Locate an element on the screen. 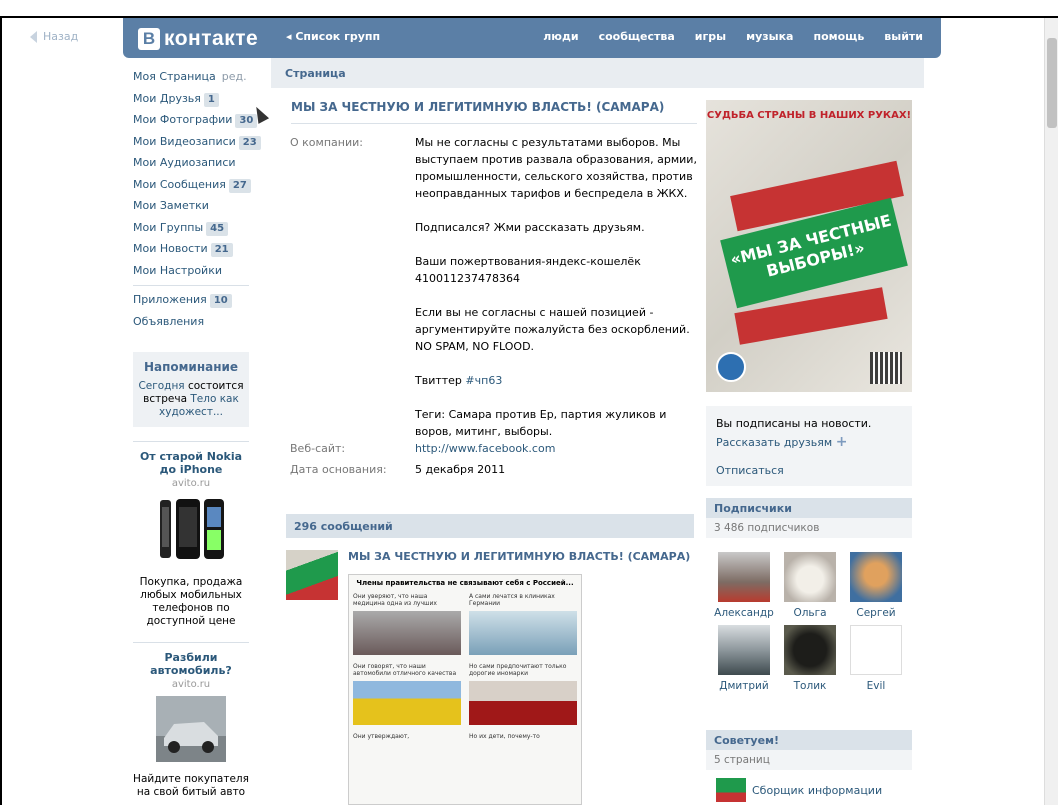  nav-logout: выйти is located at coordinates (903, 36).